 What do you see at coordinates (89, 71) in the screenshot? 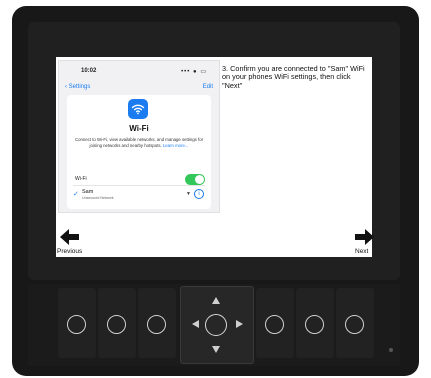
I see `status-time: 10:02` at bounding box center [89, 71].